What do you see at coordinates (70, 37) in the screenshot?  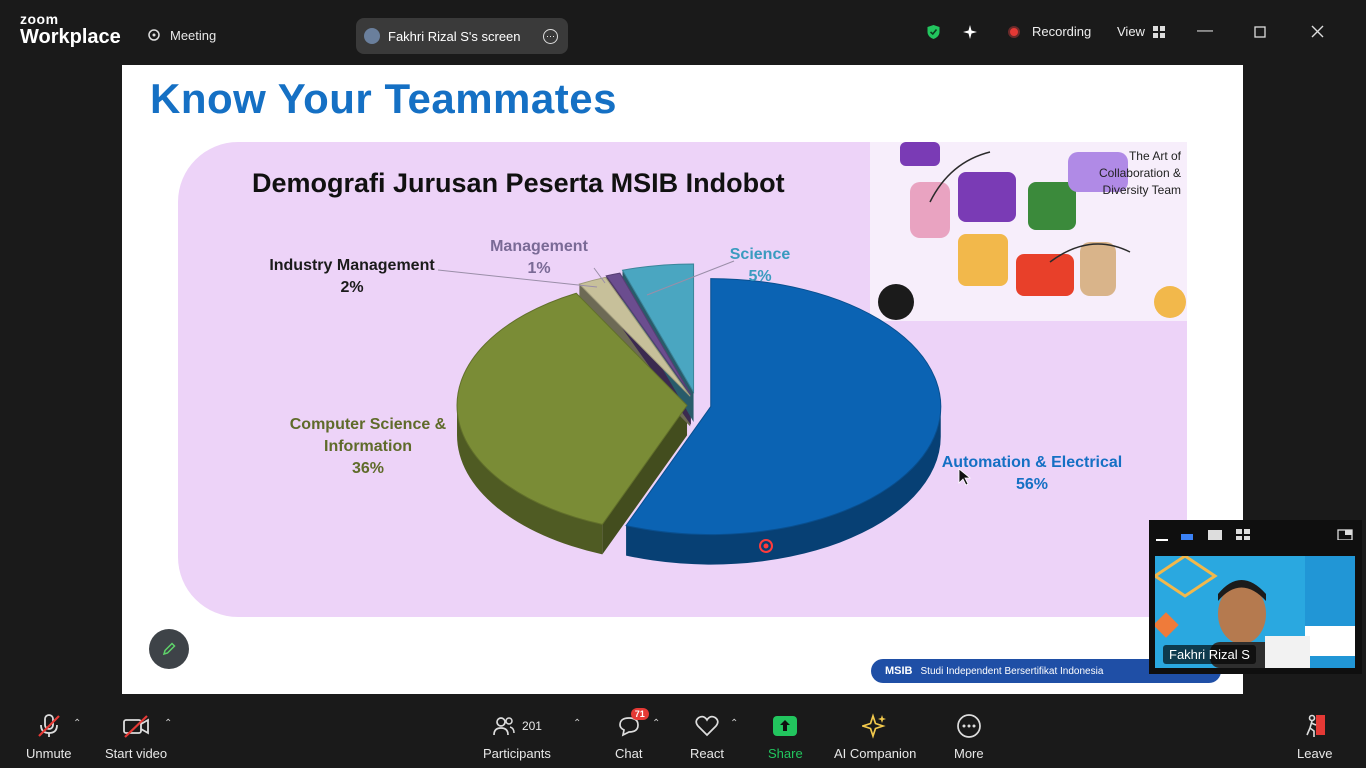 I see `logo-line-2: Workplace` at bounding box center [70, 37].